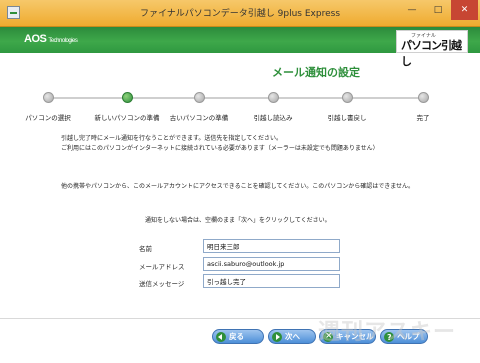 The height and width of the screenshot is (363, 480). I want to click on step-dot-new-pc-prep, so click(127, 97).